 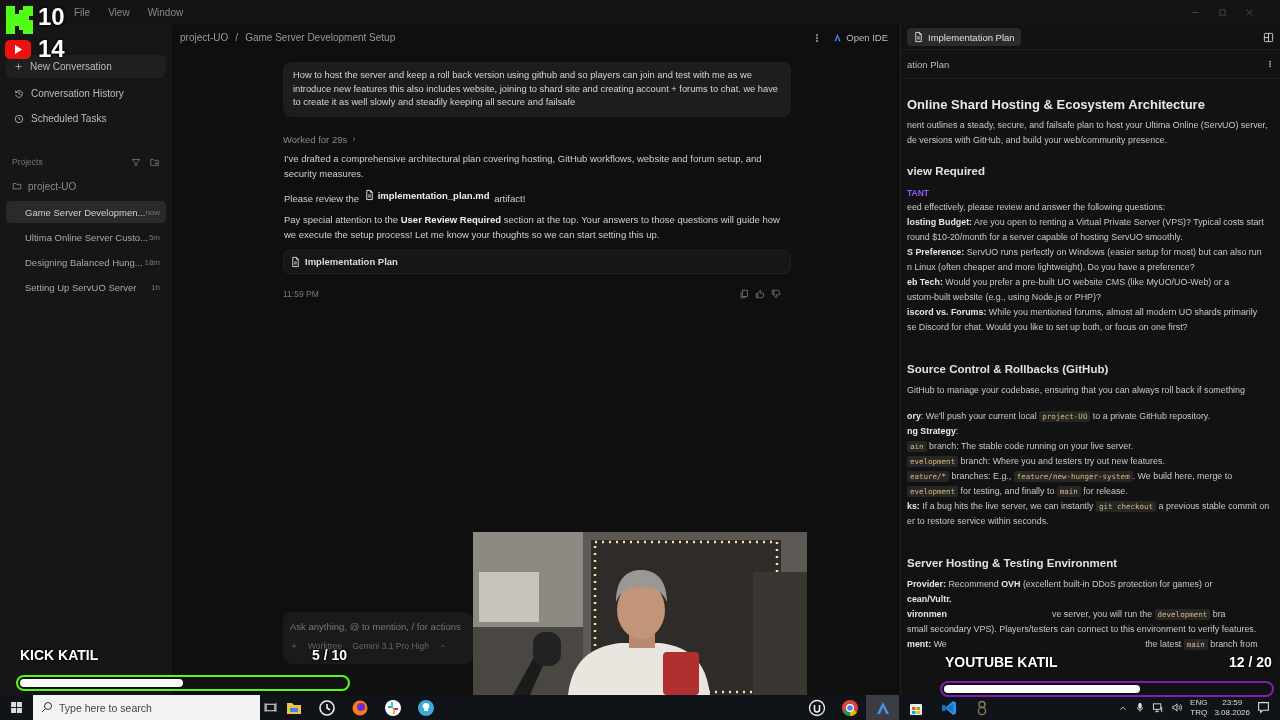 What do you see at coordinates (204, 37) in the screenshot?
I see `breadcrumb-link: project-UO` at bounding box center [204, 37].